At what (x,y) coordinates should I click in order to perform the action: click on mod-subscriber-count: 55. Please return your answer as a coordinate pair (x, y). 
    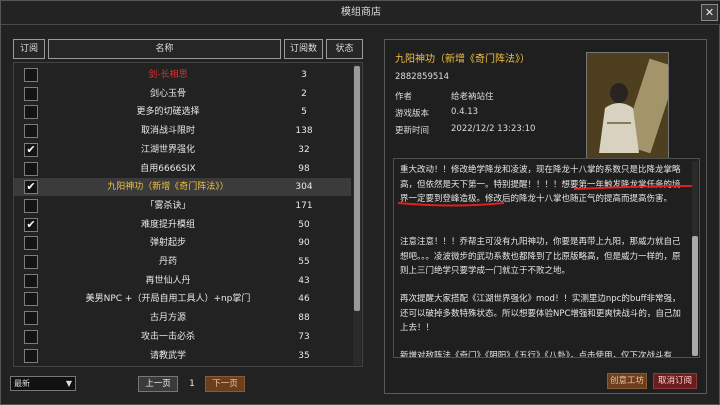
    Looking at the image, I should click on (304, 262).